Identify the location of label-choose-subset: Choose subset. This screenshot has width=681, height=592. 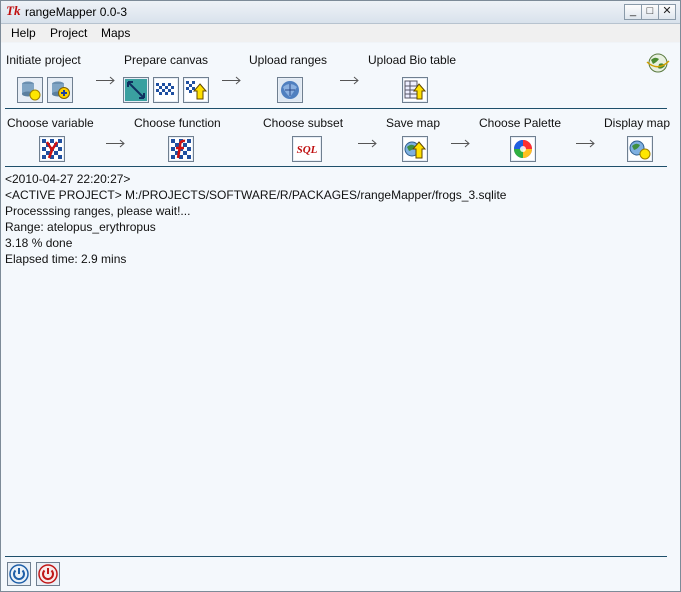
(303, 123).